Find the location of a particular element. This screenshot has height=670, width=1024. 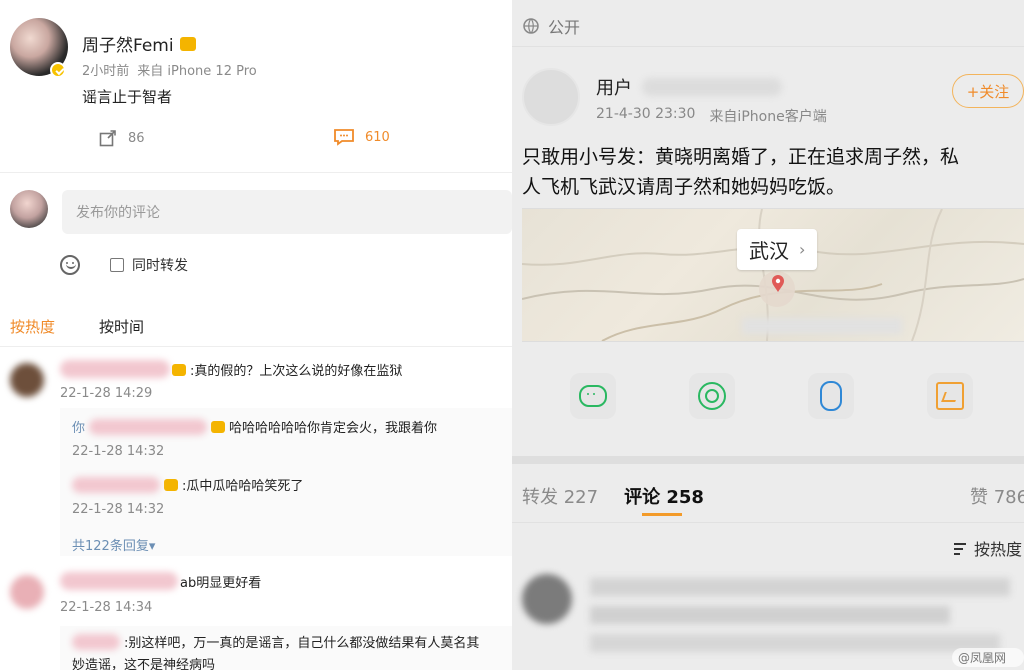

tab-time: 按时间 is located at coordinates (121, 326).